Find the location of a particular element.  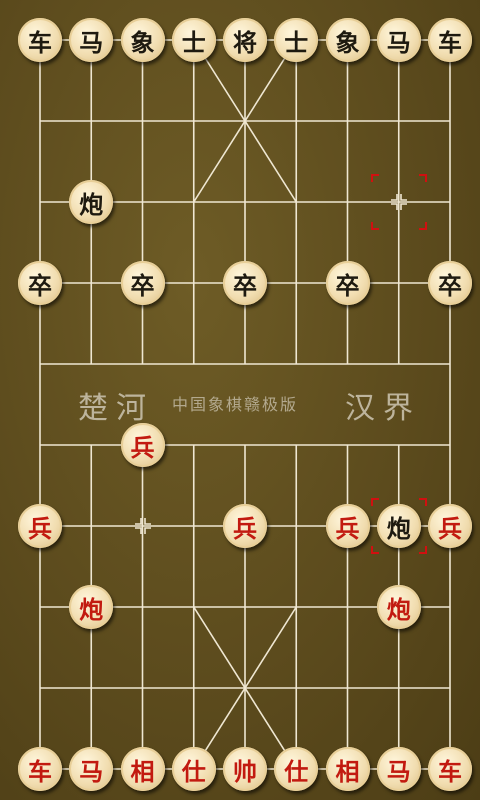

red-piece: 帅 is located at coordinates (245, 769).